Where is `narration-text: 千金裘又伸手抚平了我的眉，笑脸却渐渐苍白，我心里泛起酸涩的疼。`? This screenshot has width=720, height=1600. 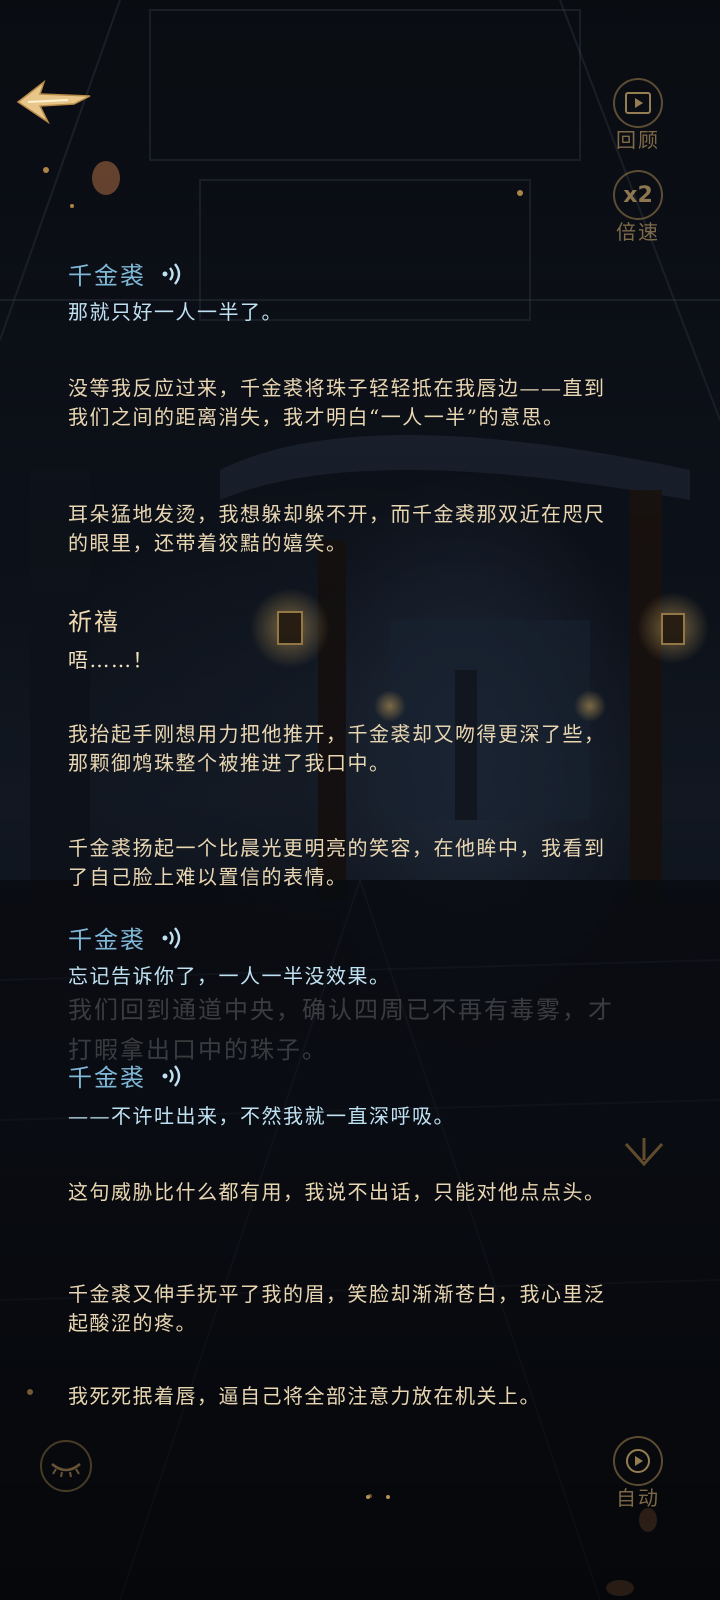
narration-text: 千金裘又伸手抚平了我的眉，笑脸却渐渐苍白，我心里泛起酸涩的疼。 is located at coordinates (337, 1308).